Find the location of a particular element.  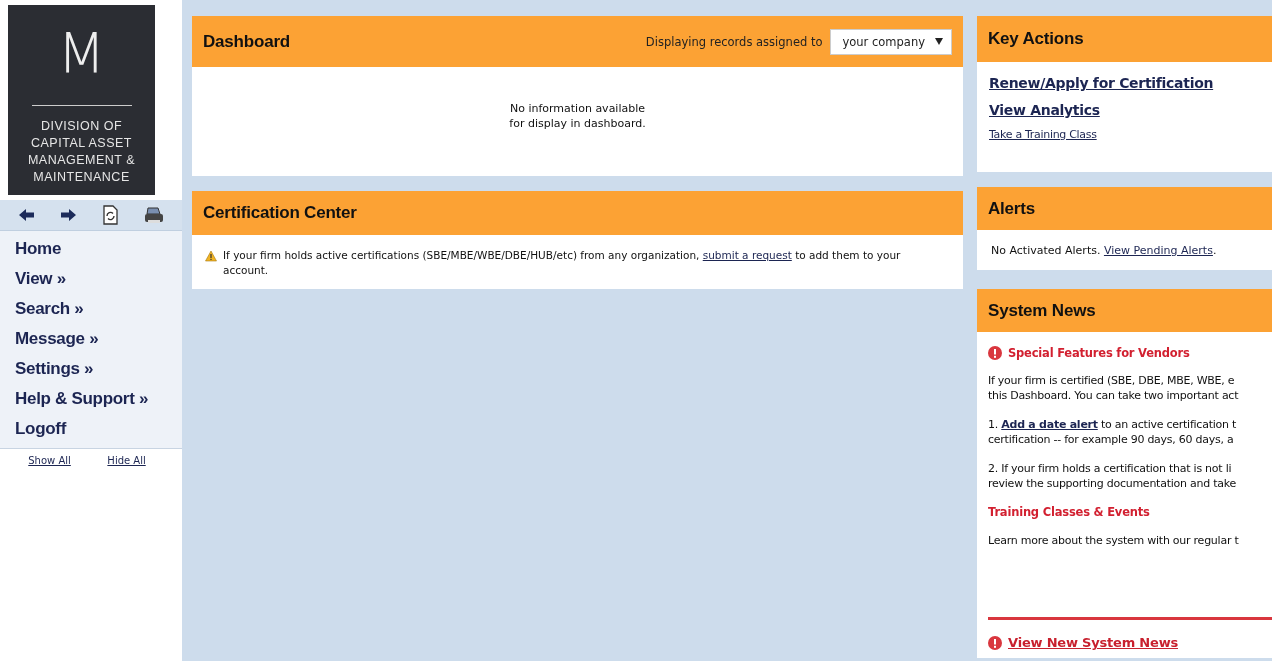

empty-message: No information available for display in dashboard. is located at coordinates (577, 115).